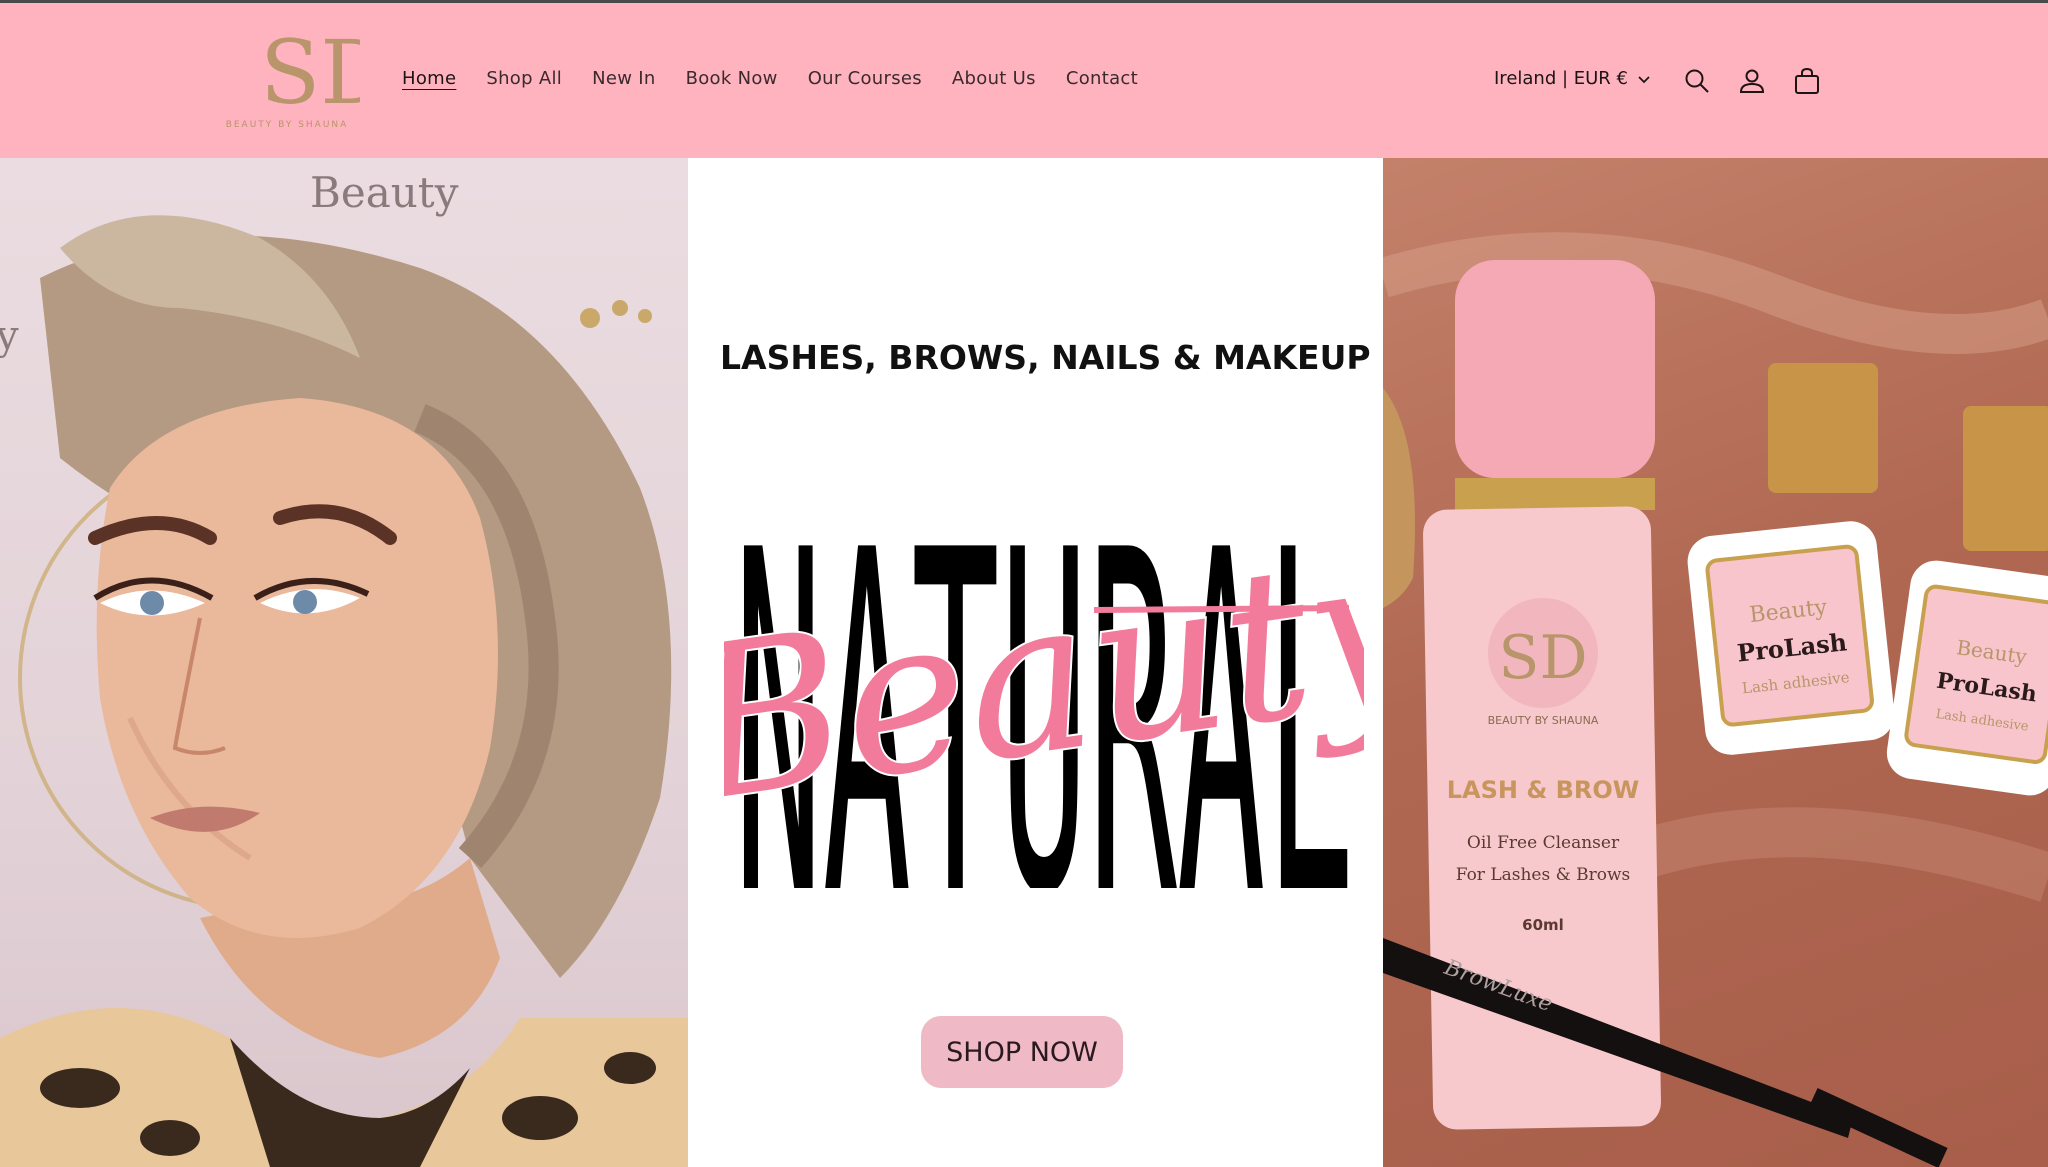 The image size is (2048, 1167). I want to click on bottle-logo: SD, so click(1542, 658).